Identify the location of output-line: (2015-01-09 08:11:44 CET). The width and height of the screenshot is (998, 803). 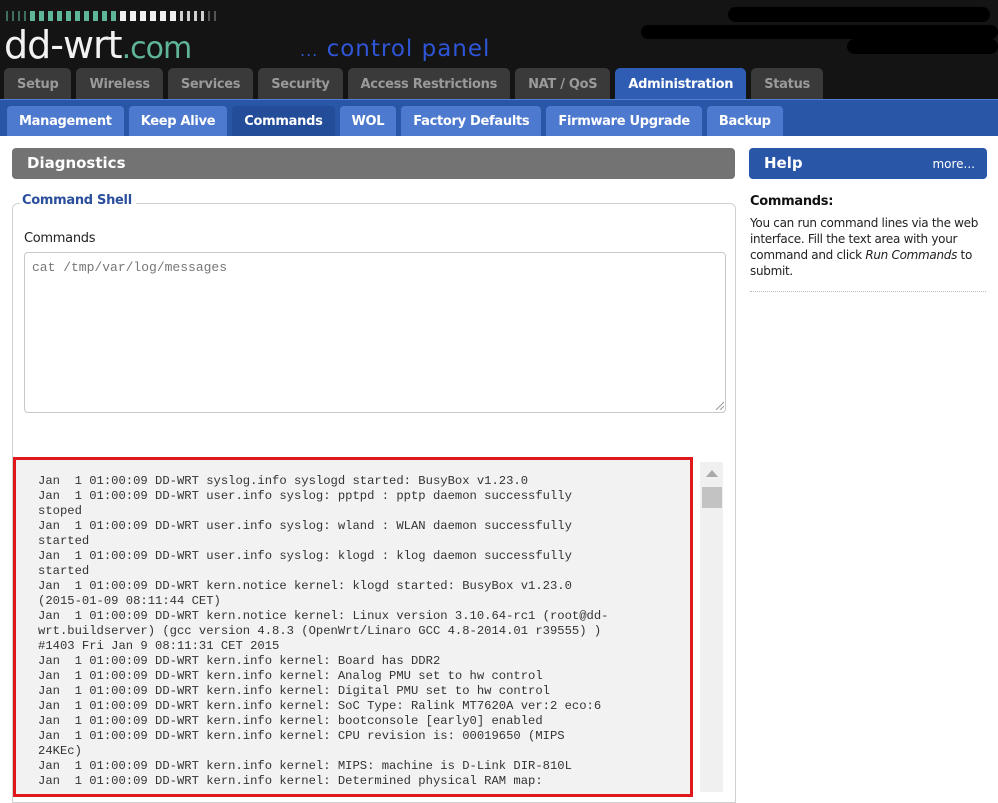
(129, 601).